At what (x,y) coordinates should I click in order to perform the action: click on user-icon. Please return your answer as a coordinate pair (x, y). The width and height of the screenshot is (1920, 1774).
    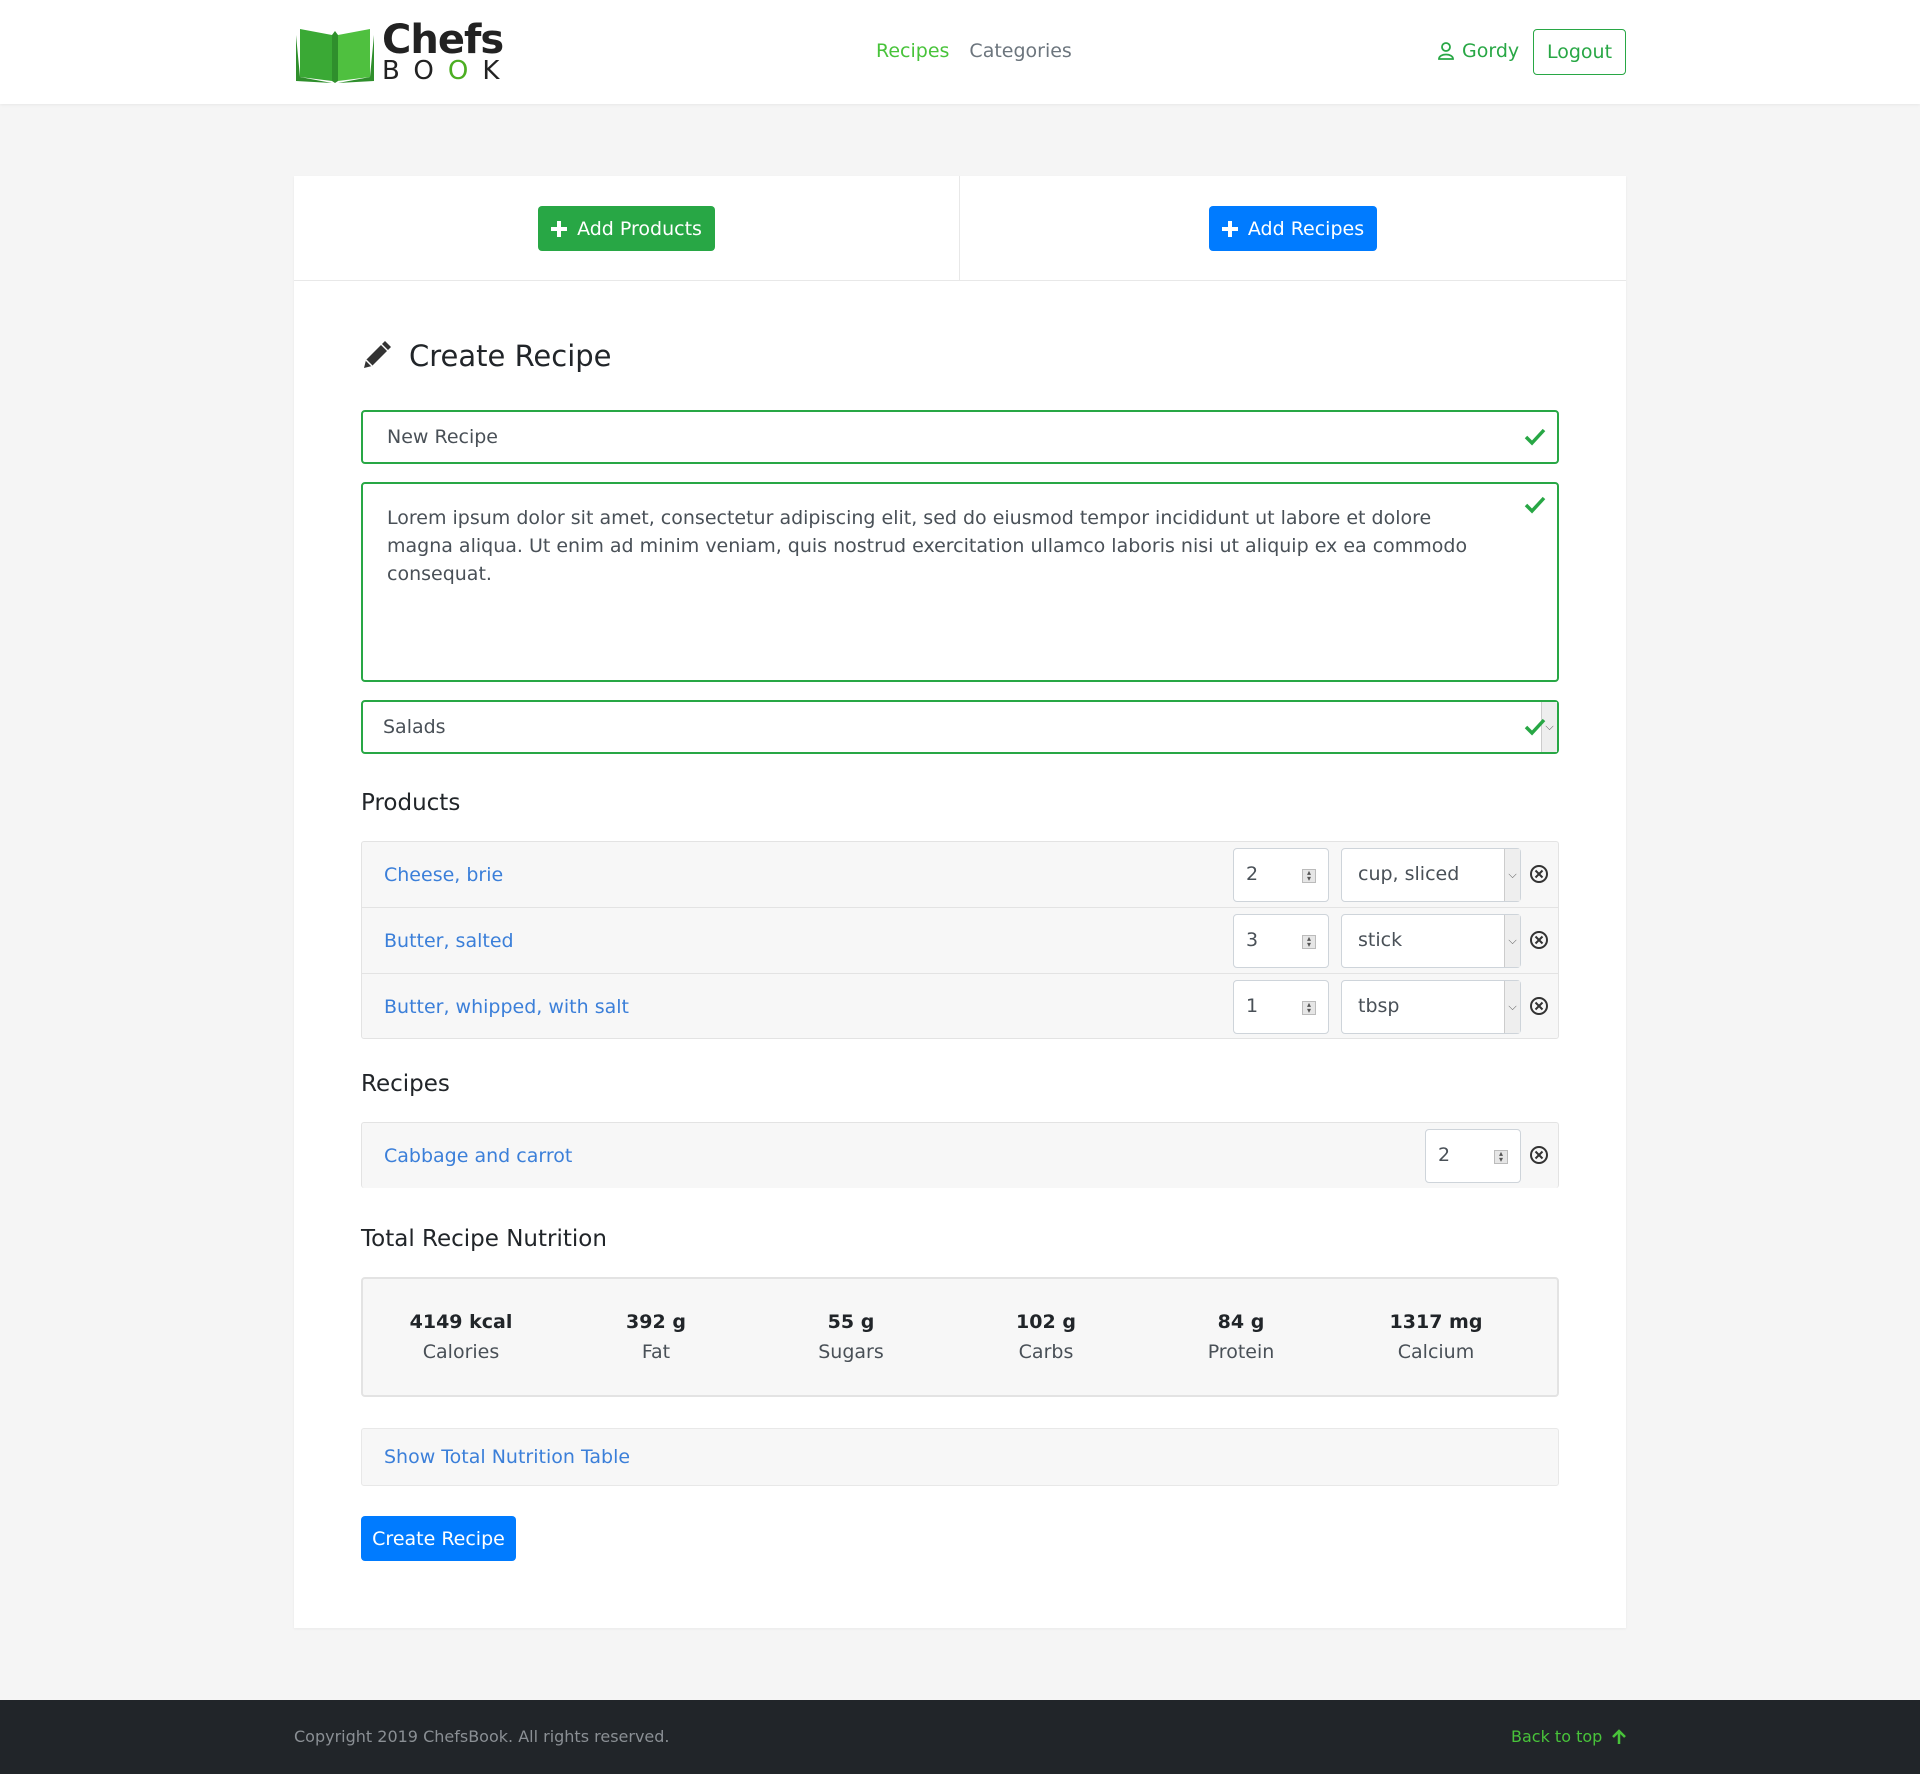
    Looking at the image, I should click on (1446, 51).